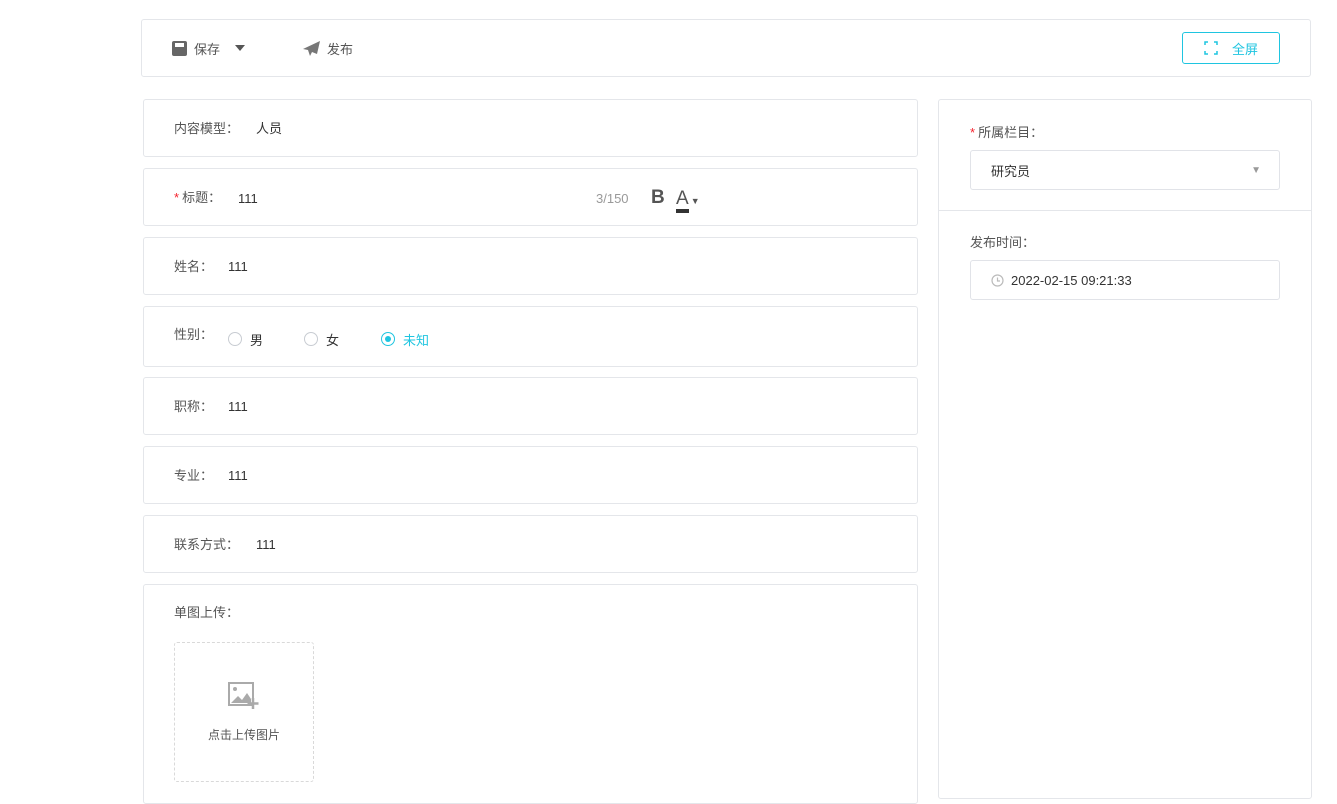 The width and height of the screenshot is (1337, 804). I want to click on clock-icon, so click(997, 280).